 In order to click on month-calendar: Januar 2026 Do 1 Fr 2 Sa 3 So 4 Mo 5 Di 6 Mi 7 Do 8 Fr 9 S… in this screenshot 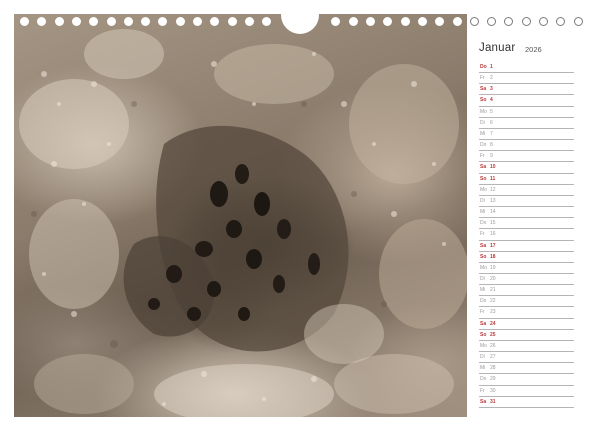, I will do `click(526, 224)`.